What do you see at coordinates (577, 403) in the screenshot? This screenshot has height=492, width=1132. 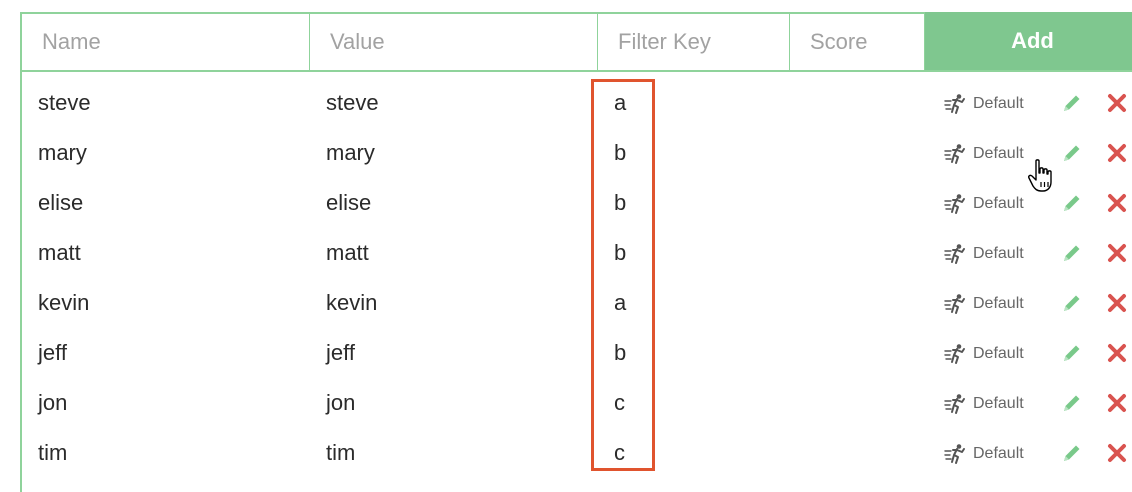 I see `table-row: jon jon c Default` at bounding box center [577, 403].